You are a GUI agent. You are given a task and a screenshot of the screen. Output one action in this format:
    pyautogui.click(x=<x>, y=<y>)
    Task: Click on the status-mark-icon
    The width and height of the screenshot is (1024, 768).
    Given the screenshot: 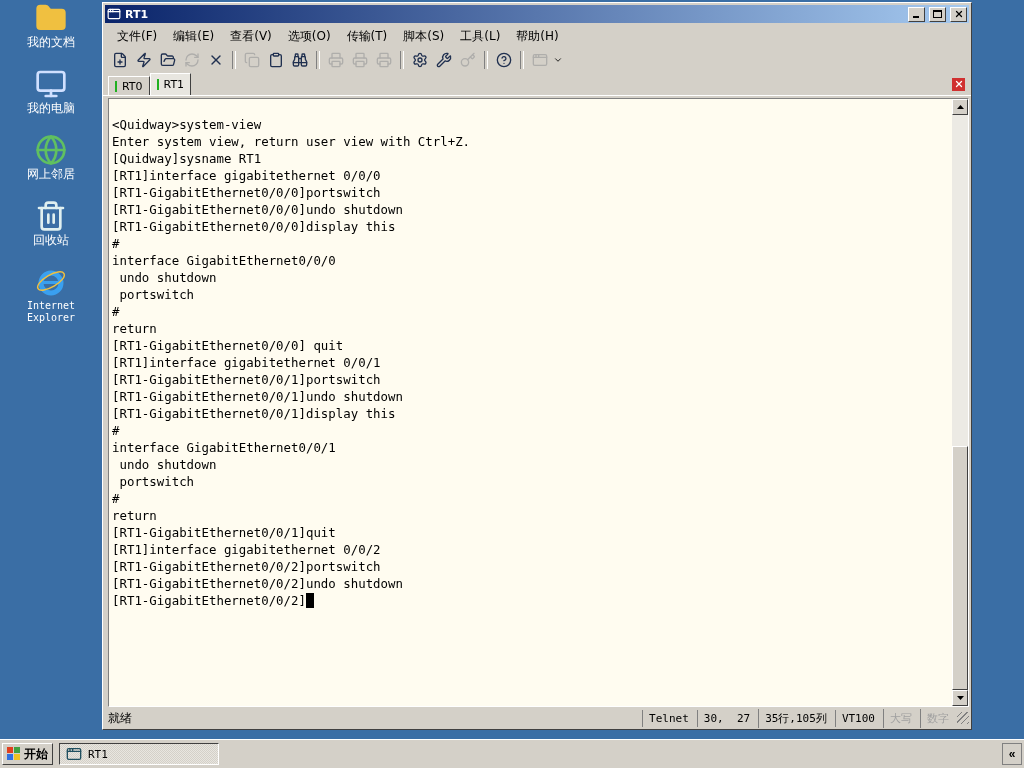 What is the action you would take?
    pyautogui.click(x=157, y=84)
    